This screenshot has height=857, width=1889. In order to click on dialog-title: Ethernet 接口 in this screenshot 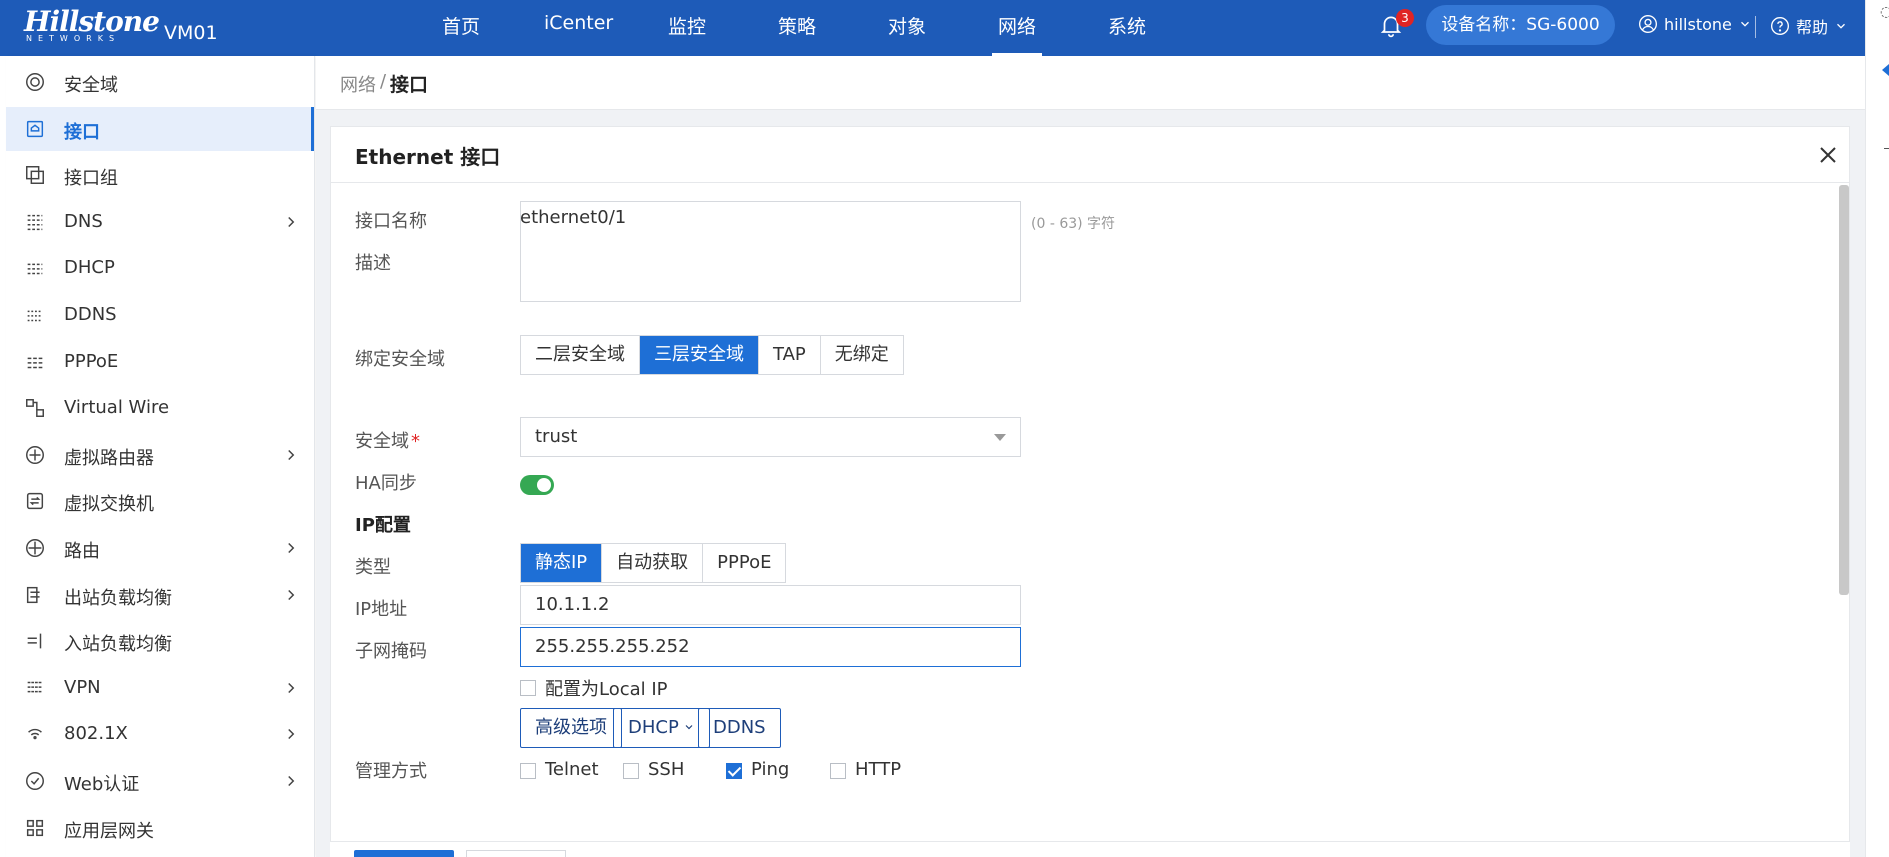, I will do `click(428, 157)`.